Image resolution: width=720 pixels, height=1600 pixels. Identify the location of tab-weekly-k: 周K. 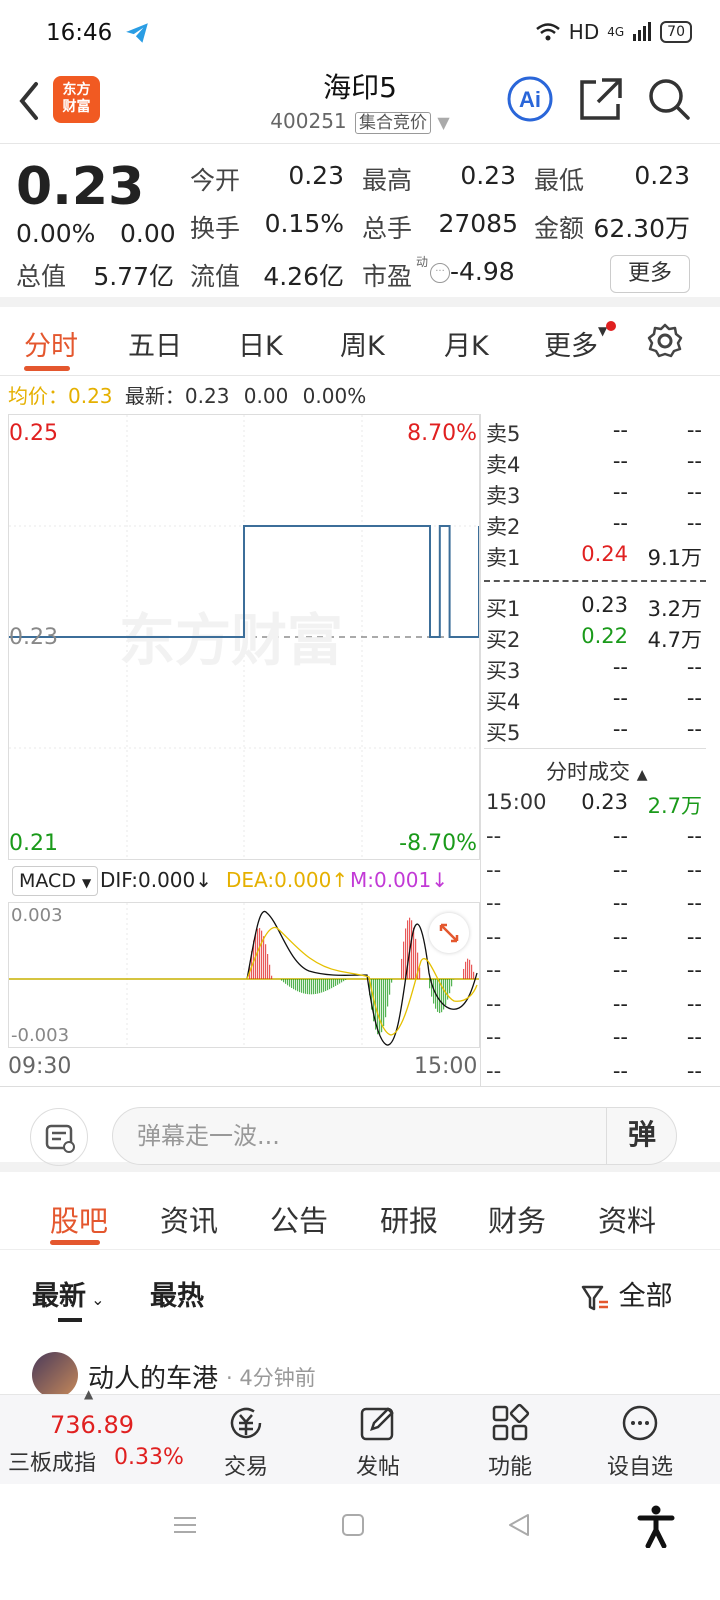
(362, 343).